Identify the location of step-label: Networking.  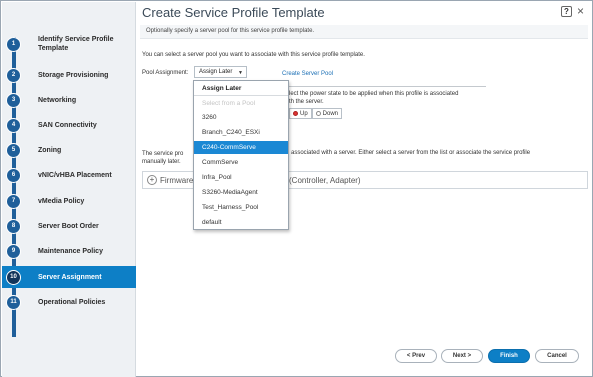
(57, 100).